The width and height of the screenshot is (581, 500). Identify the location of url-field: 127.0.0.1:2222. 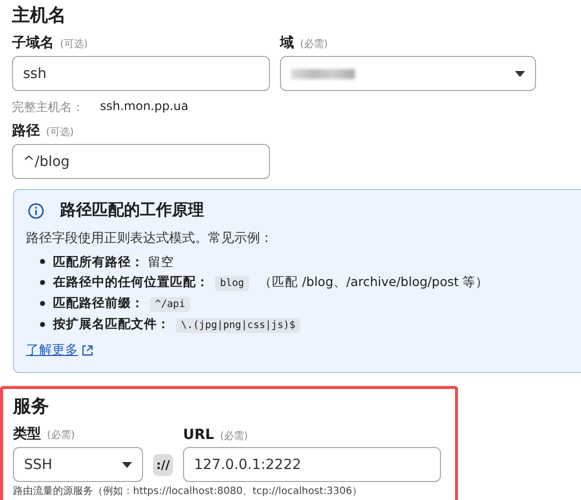
(312, 464).